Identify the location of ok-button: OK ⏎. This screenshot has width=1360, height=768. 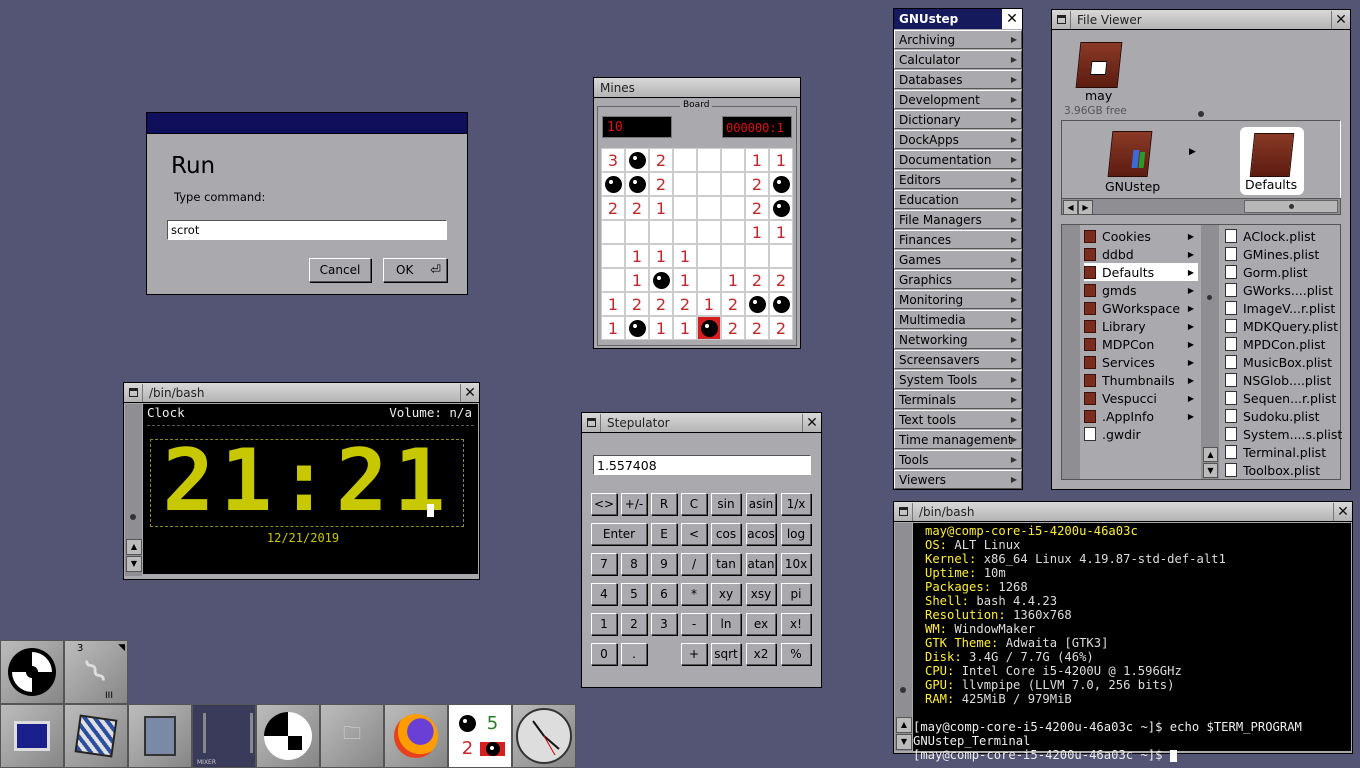
(415, 270).